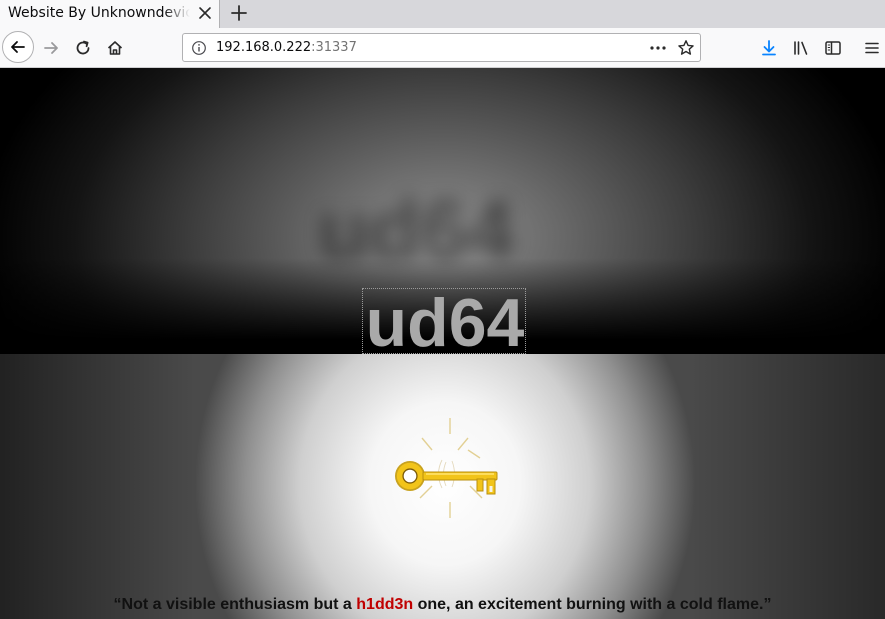 The image size is (885, 619). I want to click on hamburger-menu-icon, so click(872, 48).